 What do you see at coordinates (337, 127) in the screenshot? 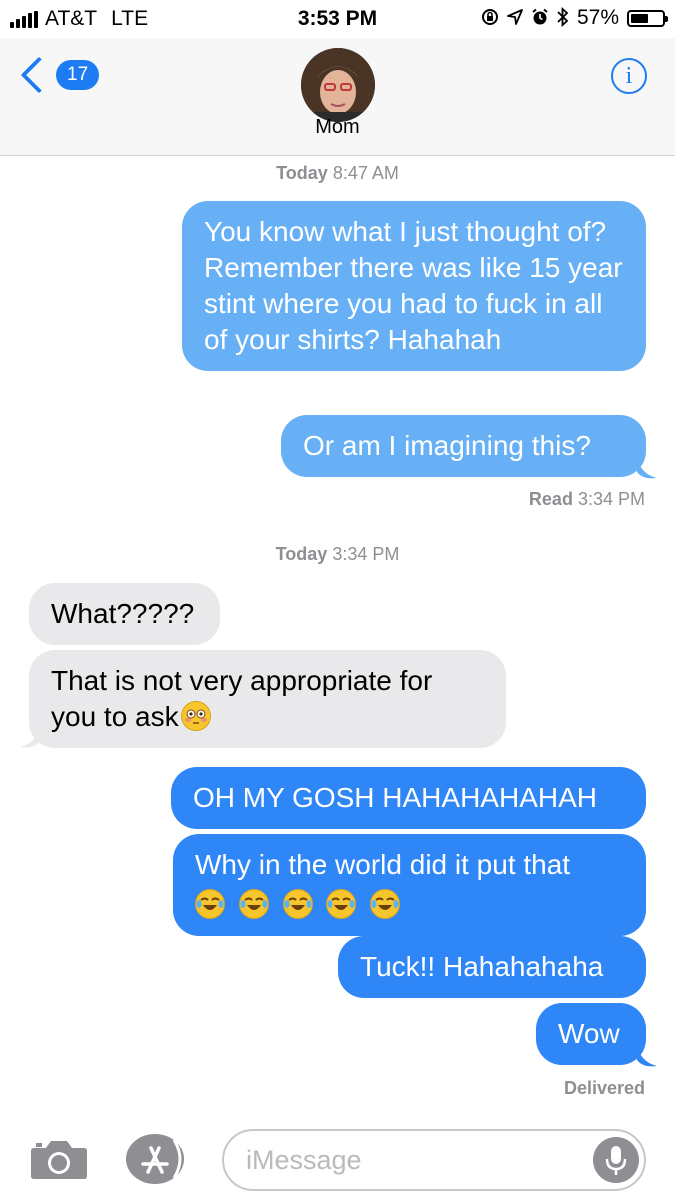
I see `contact-name: Mom` at bounding box center [337, 127].